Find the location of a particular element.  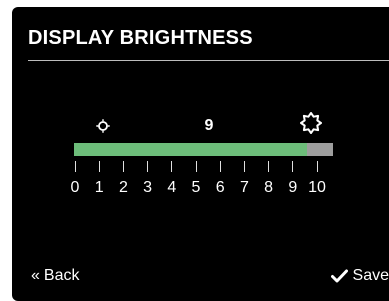

tick-label: 6 is located at coordinates (220, 187).